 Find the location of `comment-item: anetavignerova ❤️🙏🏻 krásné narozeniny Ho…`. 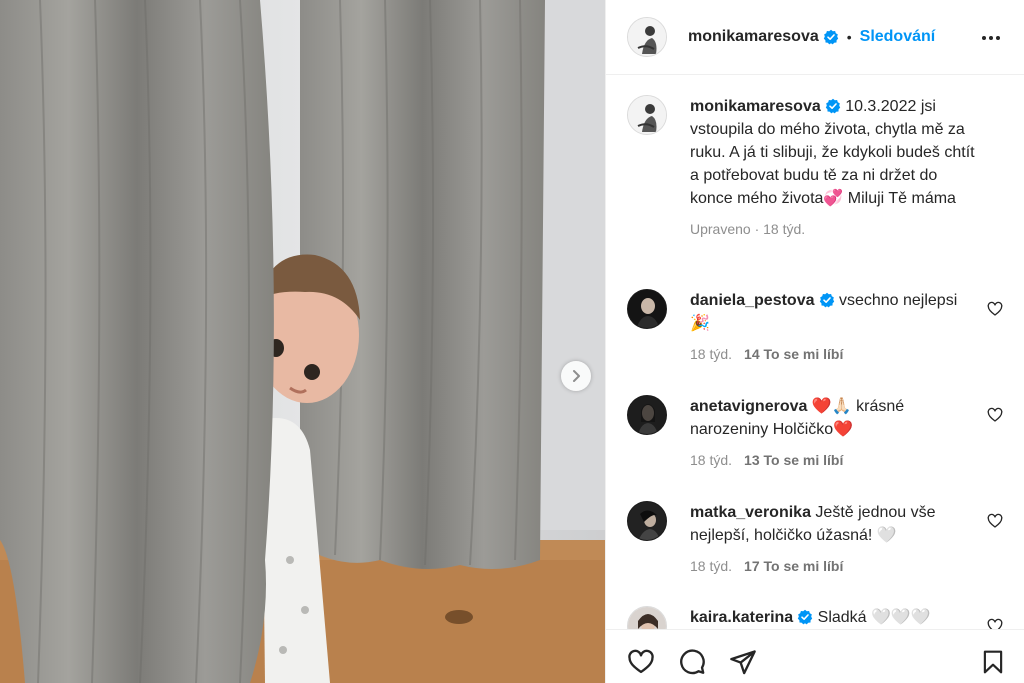

comment-item: anetavignerova ❤️🙏🏻 krásné narozeniny Ho… is located at coordinates (822, 433).